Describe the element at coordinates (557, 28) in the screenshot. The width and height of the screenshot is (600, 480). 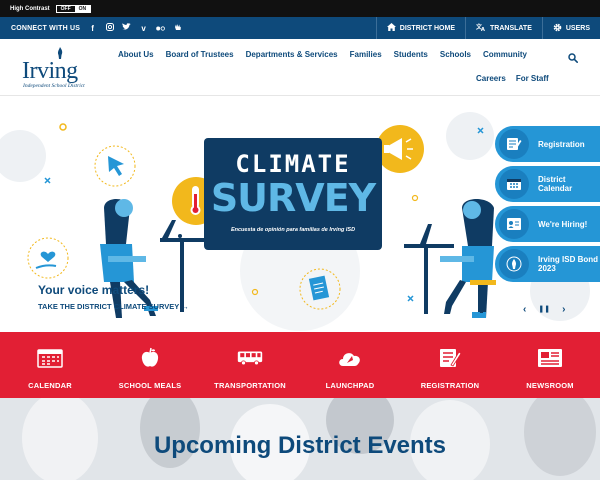
I see `gear-icon` at that location.